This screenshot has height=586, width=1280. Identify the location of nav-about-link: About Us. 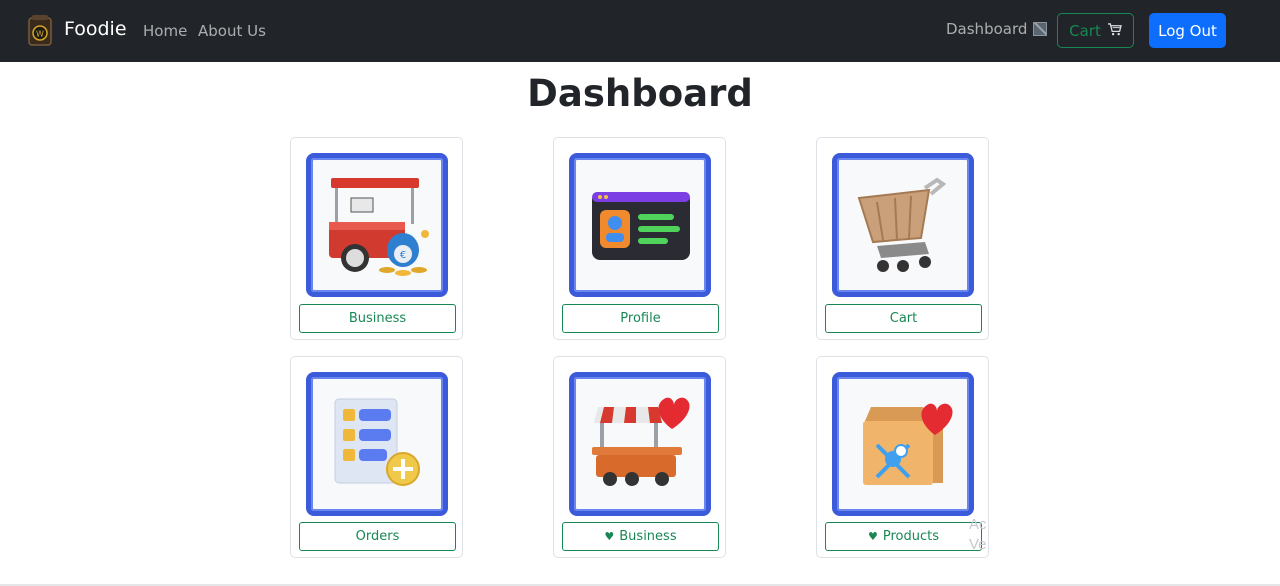
(232, 31).